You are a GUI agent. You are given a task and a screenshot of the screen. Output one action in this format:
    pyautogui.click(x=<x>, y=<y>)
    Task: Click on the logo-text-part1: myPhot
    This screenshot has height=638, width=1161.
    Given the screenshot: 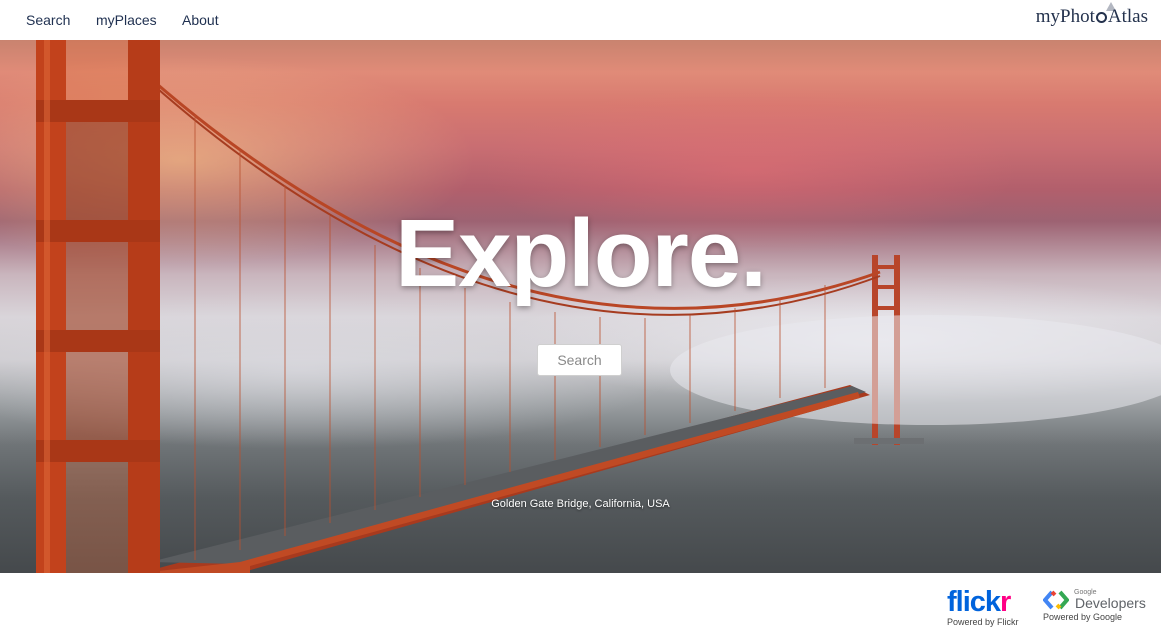 What is the action you would take?
    pyautogui.click(x=1065, y=16)
    